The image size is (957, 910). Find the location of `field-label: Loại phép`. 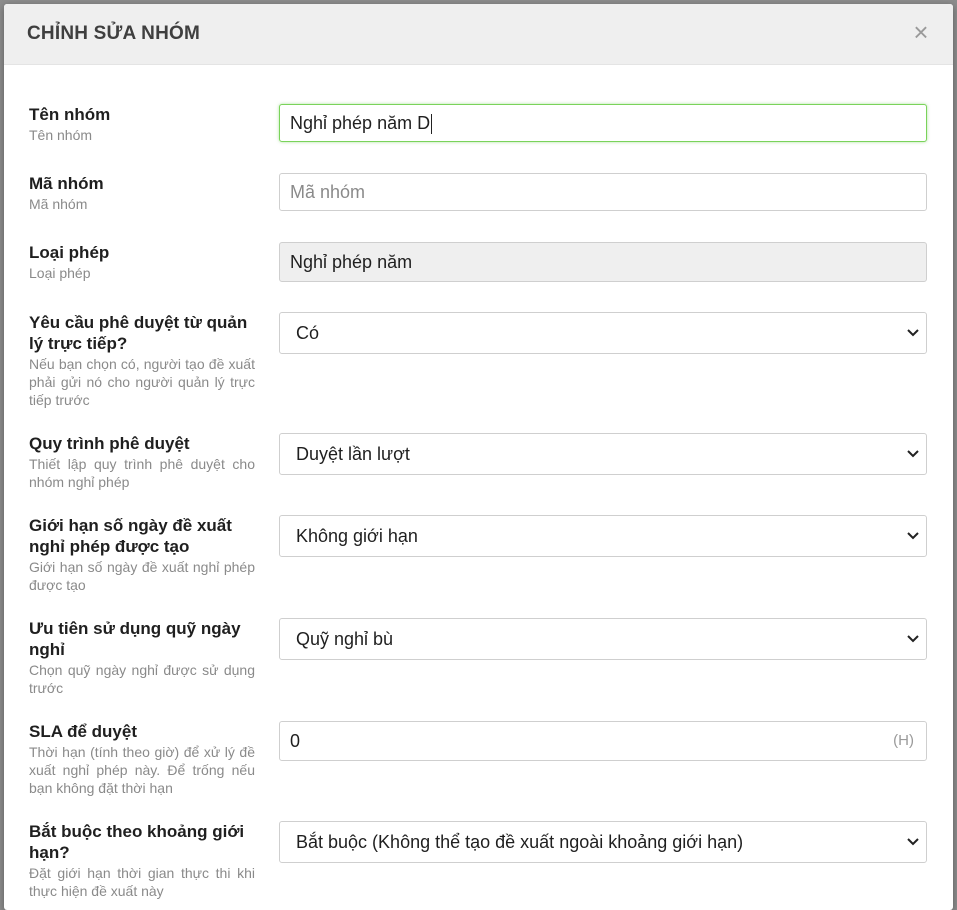

field-label: Loại phép is located at coordinates (69, 252).